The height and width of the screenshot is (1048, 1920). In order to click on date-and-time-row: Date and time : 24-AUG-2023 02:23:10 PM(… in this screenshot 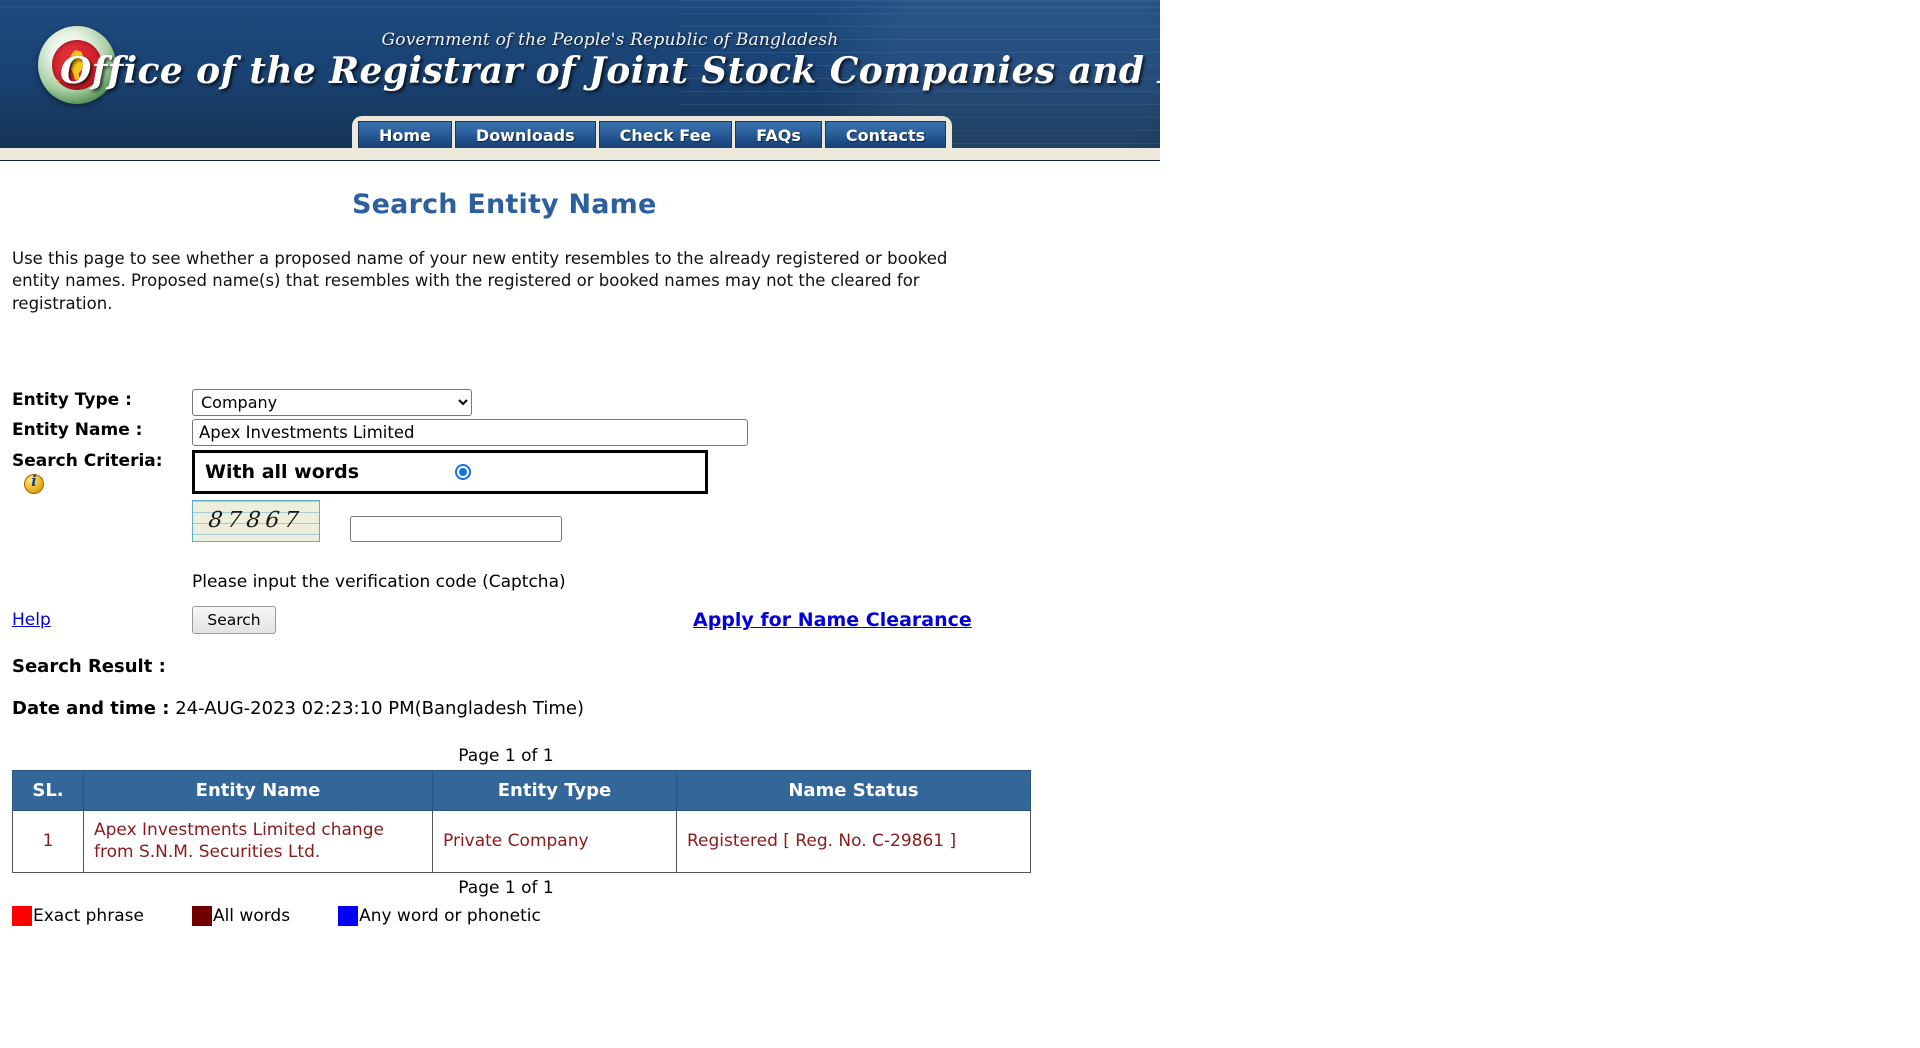, I will do `click(960, 708)`.